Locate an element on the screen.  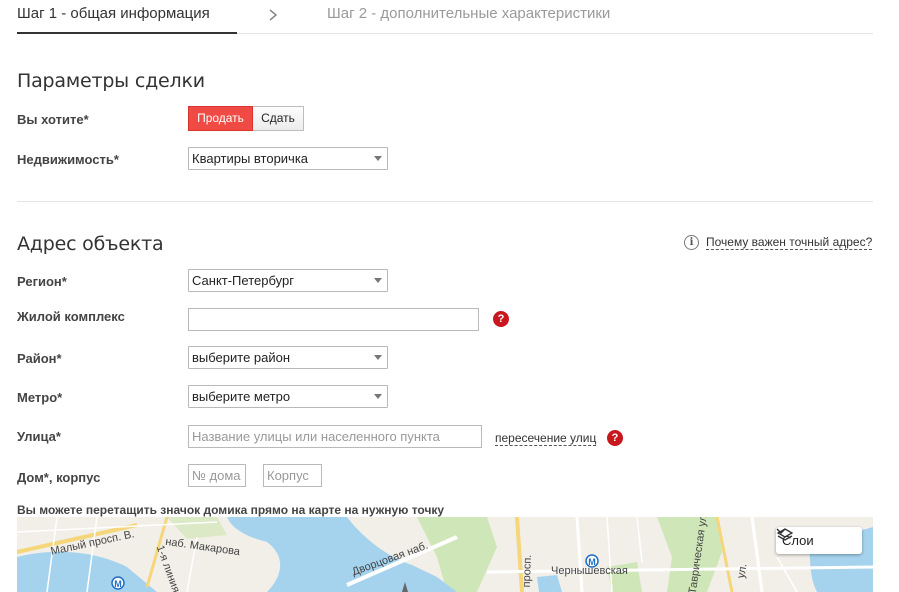
district-select-value: выберите район is located at coordinates (241, 357).